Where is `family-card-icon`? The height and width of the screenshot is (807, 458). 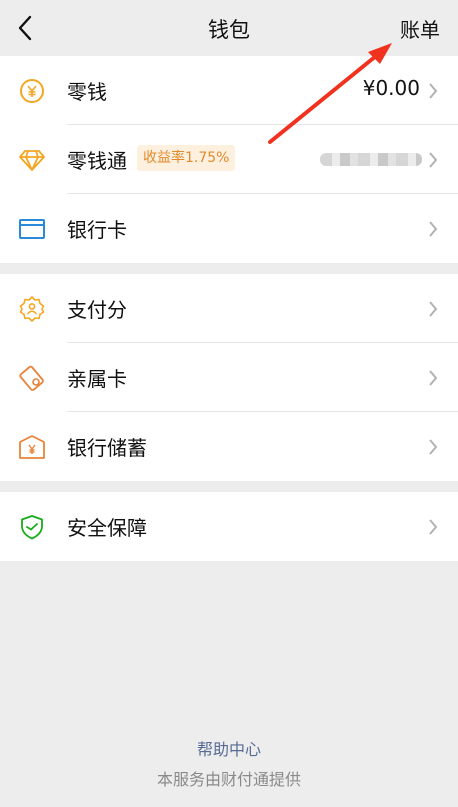
family-card-icon is located at coordinates (32, 378).